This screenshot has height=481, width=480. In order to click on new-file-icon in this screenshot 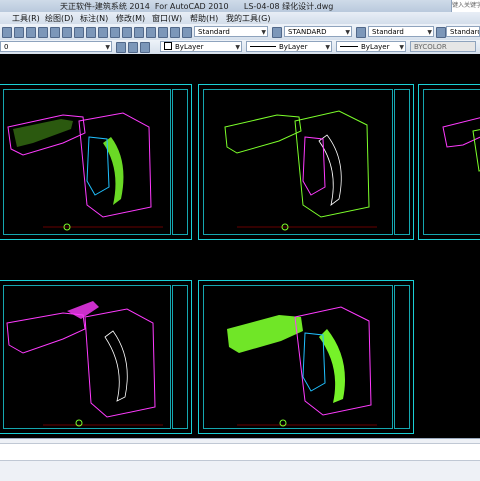, I will do `click(7, 32)`.